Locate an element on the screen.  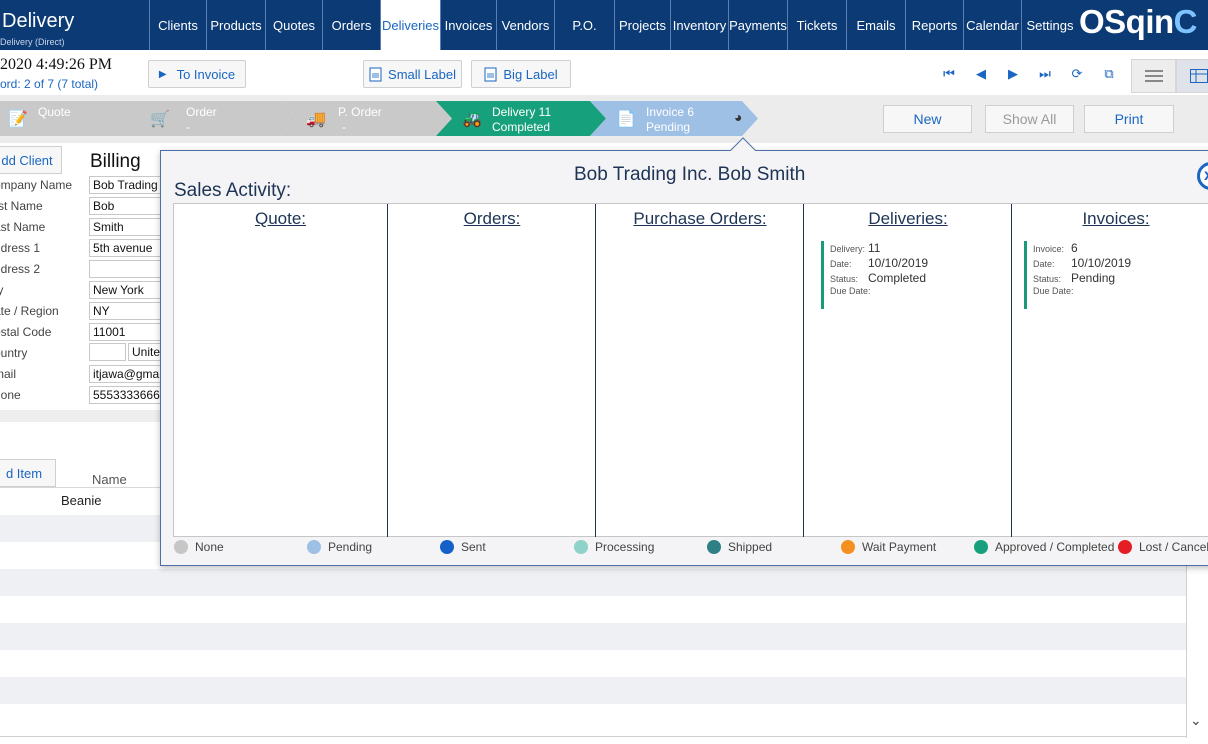
quote-column is located at coordinates (280, 370).